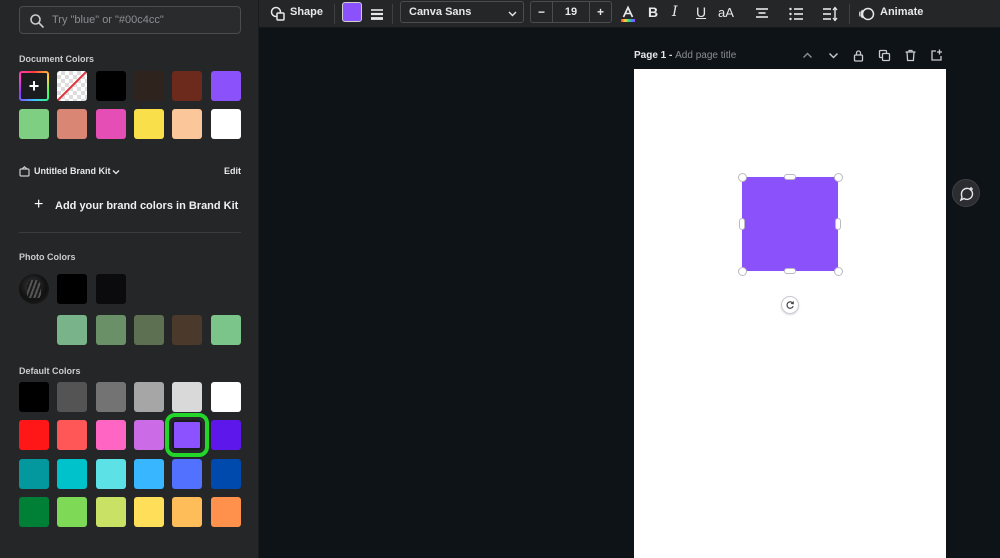  What do you see at coordinates (858, 55) in the screenshot?
I see `lock-icon` at bounding box center [858, 55].